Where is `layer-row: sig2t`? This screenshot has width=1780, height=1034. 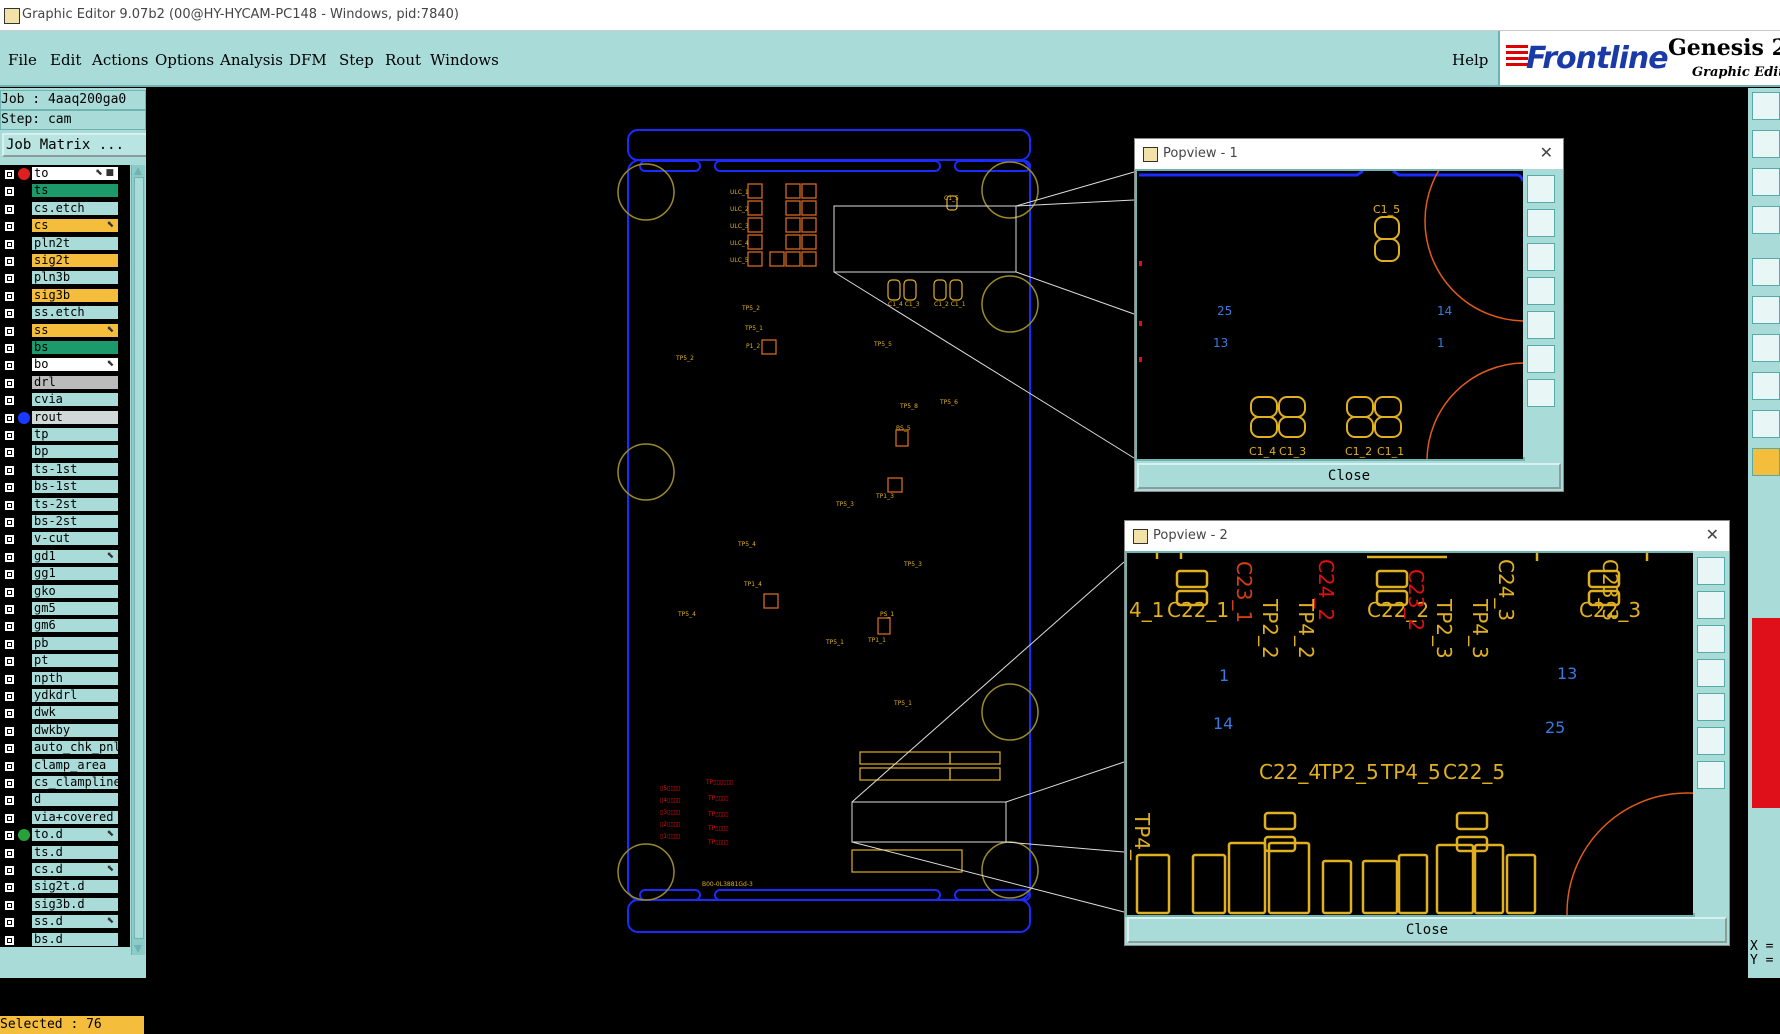 layer-row: sig2t is located at coordinates (59, 261).